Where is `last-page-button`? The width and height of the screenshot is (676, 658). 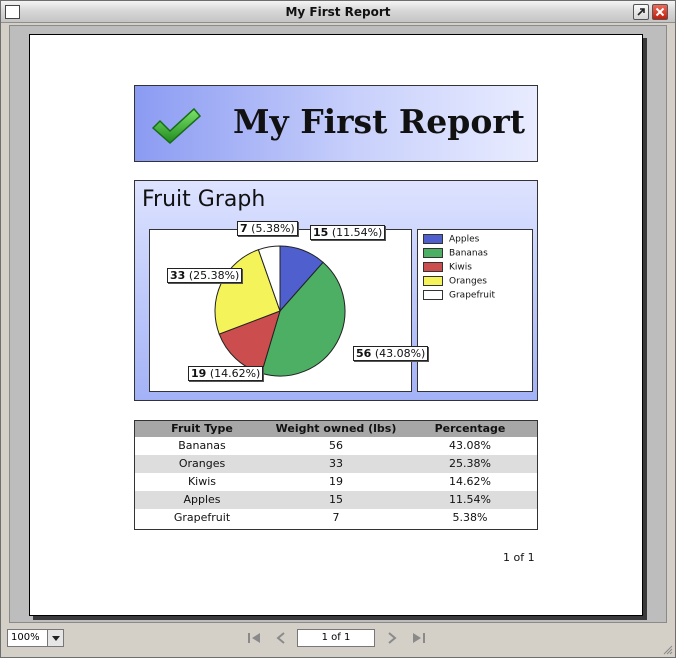 last-page-button is located at coordinates (419, 638).